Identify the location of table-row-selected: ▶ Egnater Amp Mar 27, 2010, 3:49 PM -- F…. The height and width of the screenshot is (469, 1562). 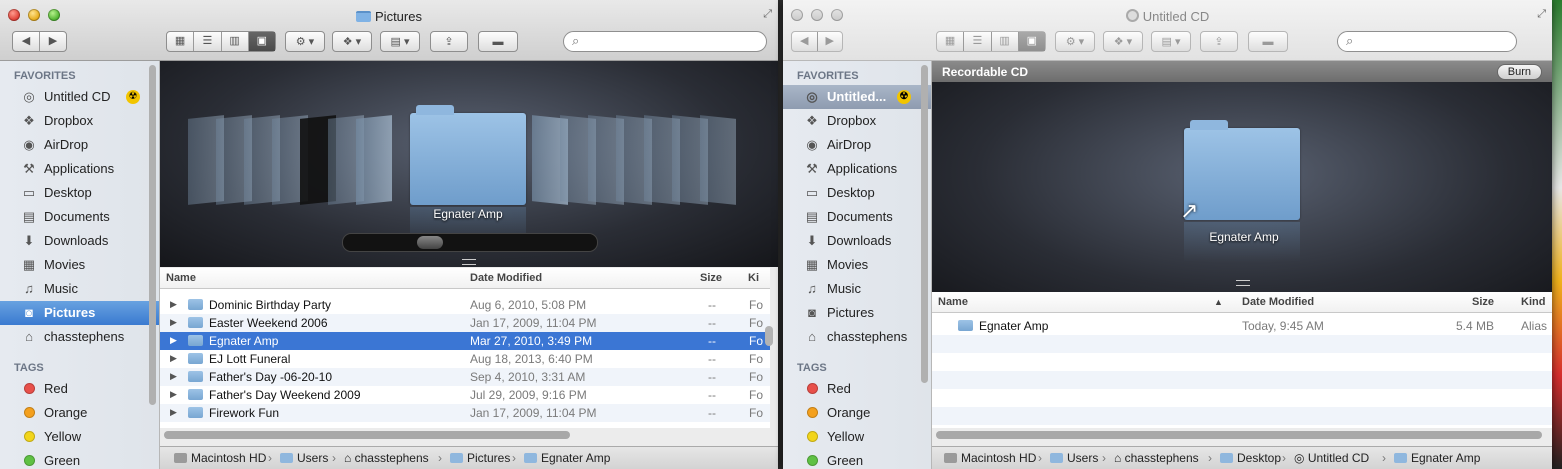
(465, 341).